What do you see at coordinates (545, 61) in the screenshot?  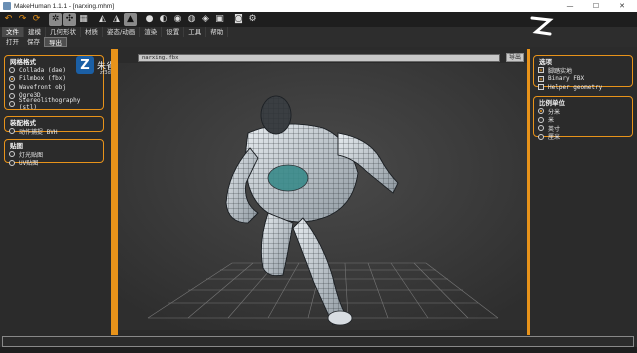 I see `options-title: 选项` at bounding box center [545, 61].